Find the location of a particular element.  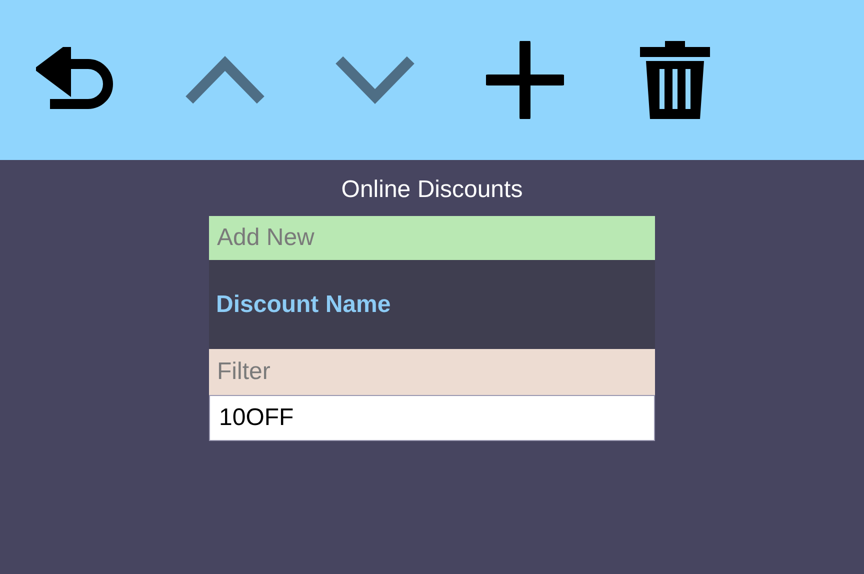

filter-field: Filter is located at coordinates (432, 372).